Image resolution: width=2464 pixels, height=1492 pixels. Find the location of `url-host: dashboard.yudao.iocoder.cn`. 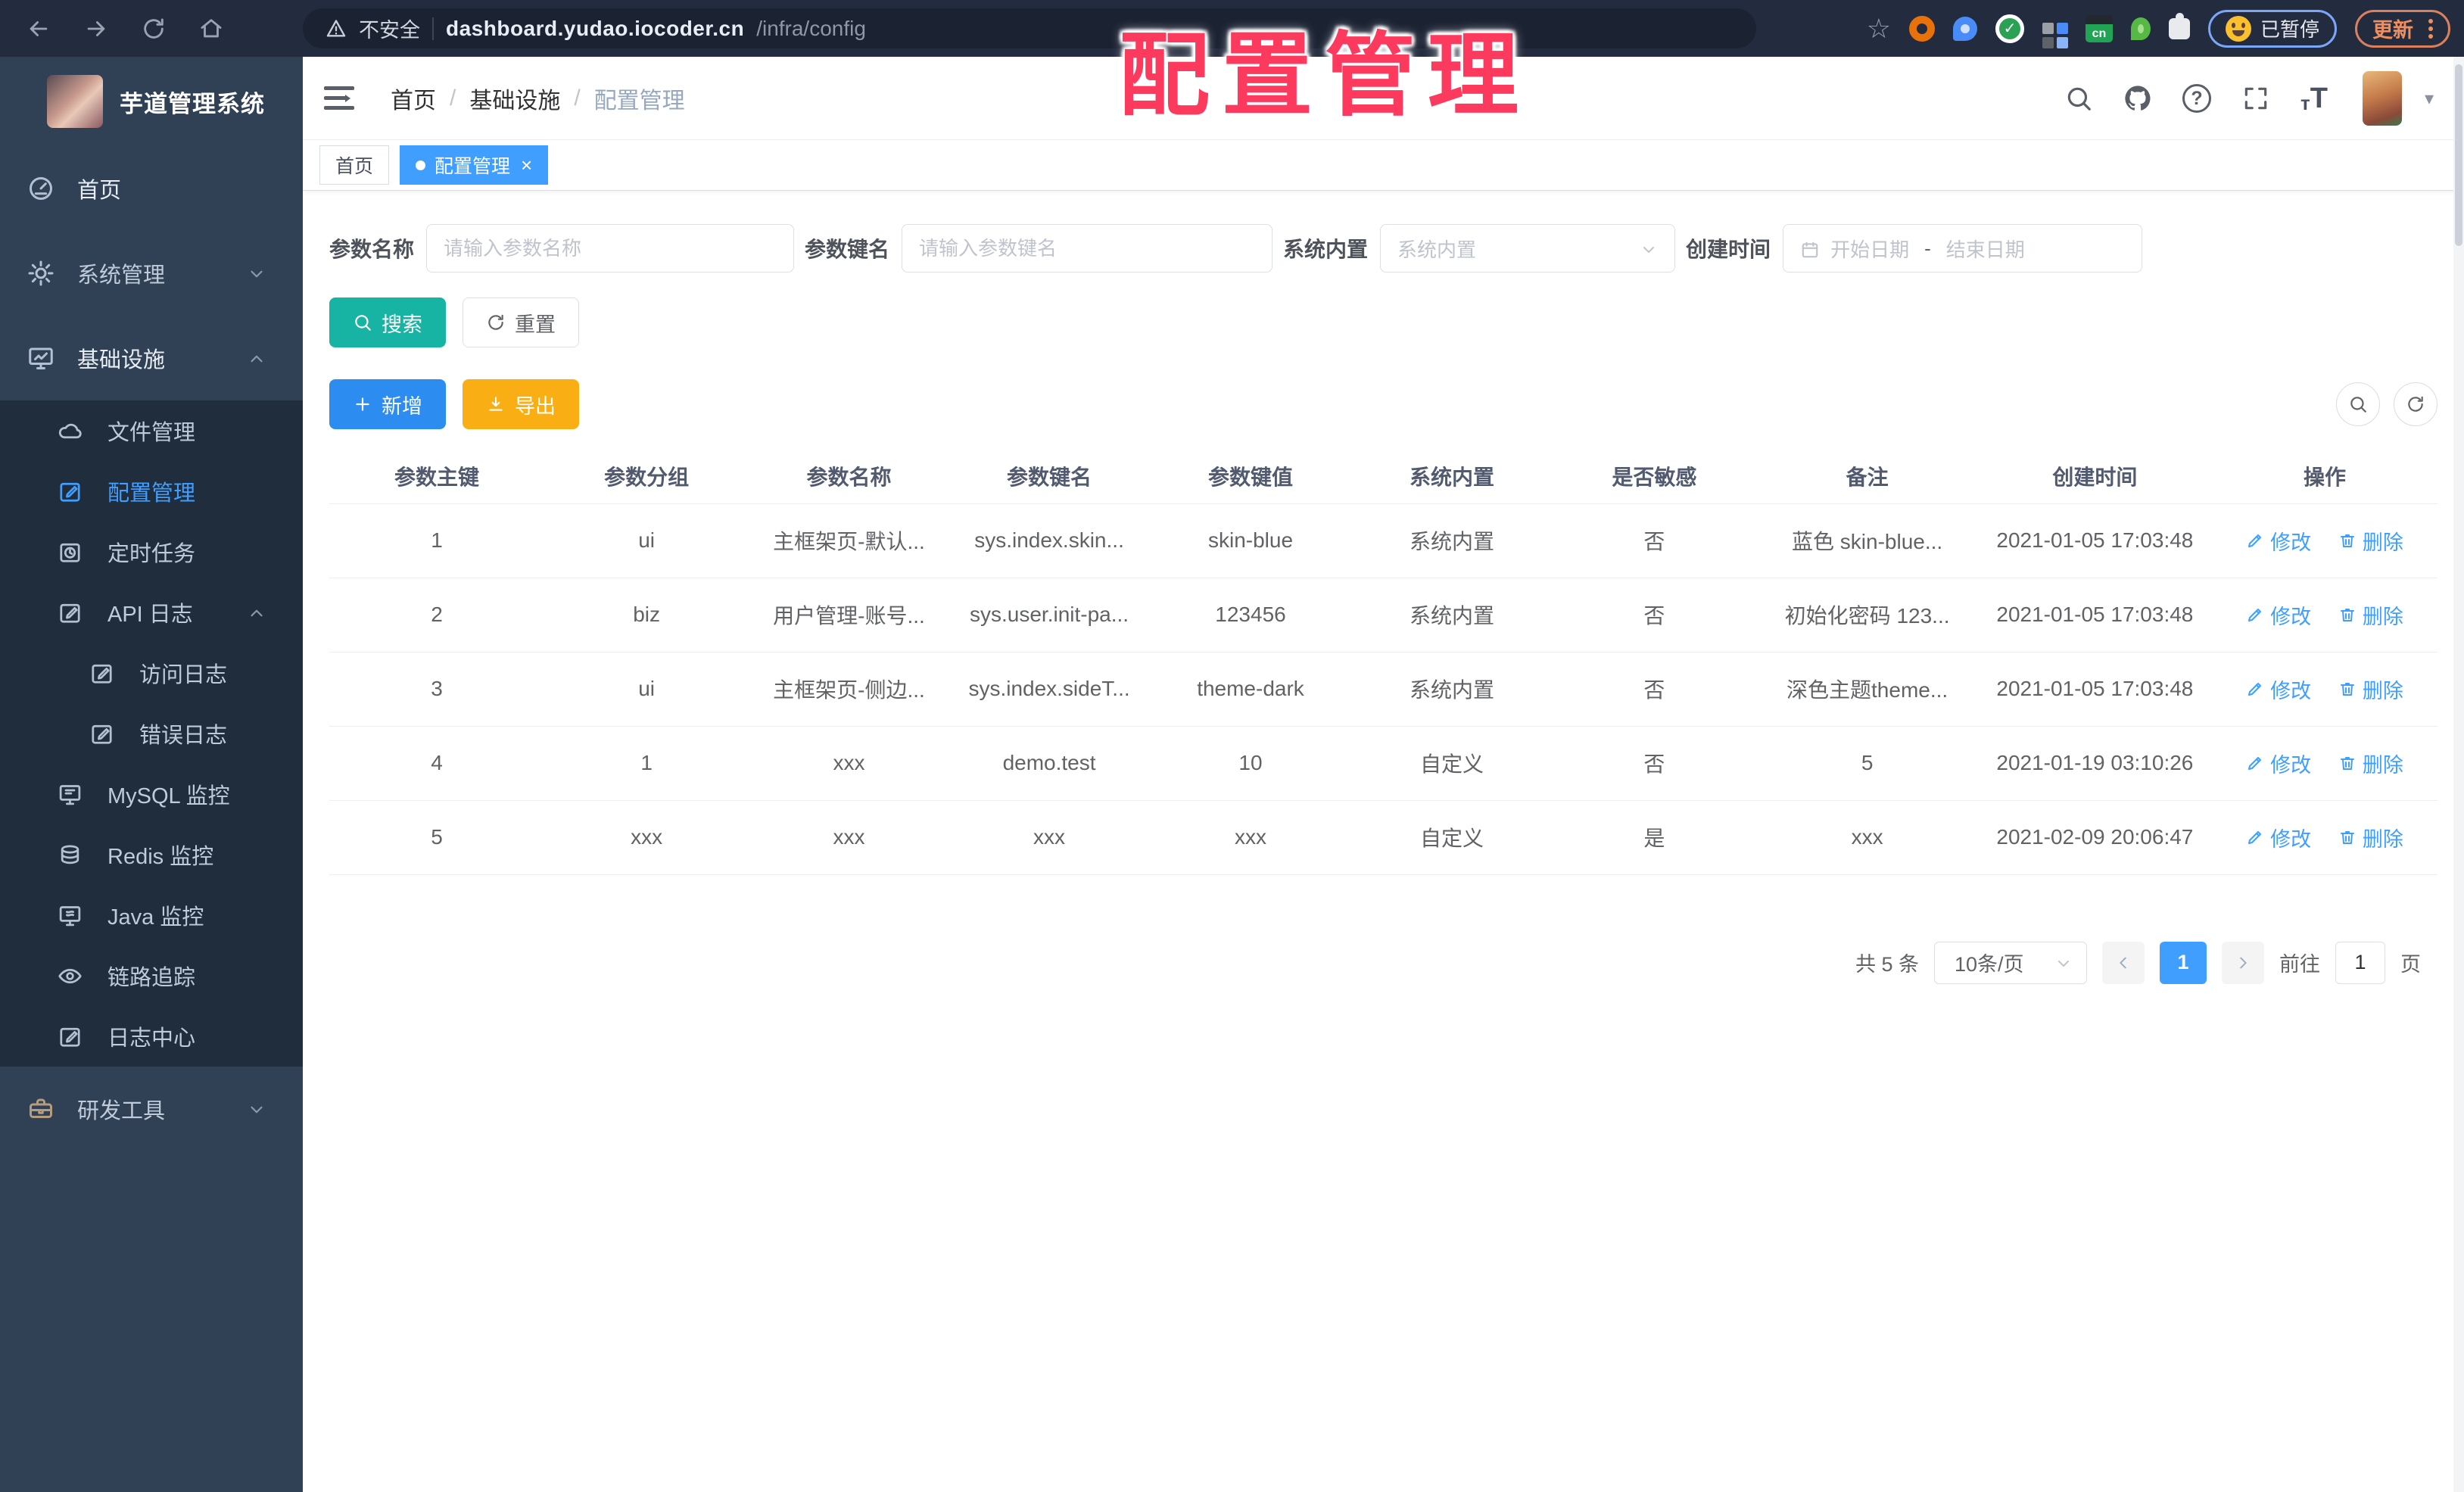

url-host: dashboard.yudao.iocoder.cn is located at coordinates (595, 28).